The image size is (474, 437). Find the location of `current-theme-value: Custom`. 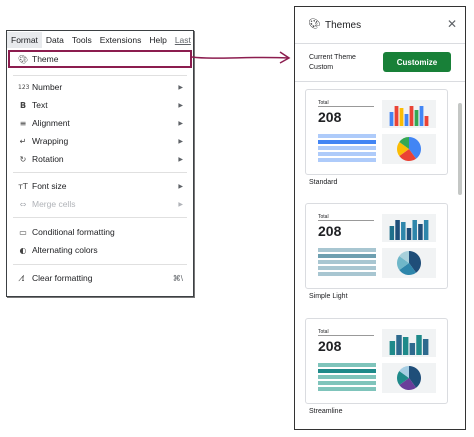

current-theme-value: Custom is located at coordinates (321, 67).